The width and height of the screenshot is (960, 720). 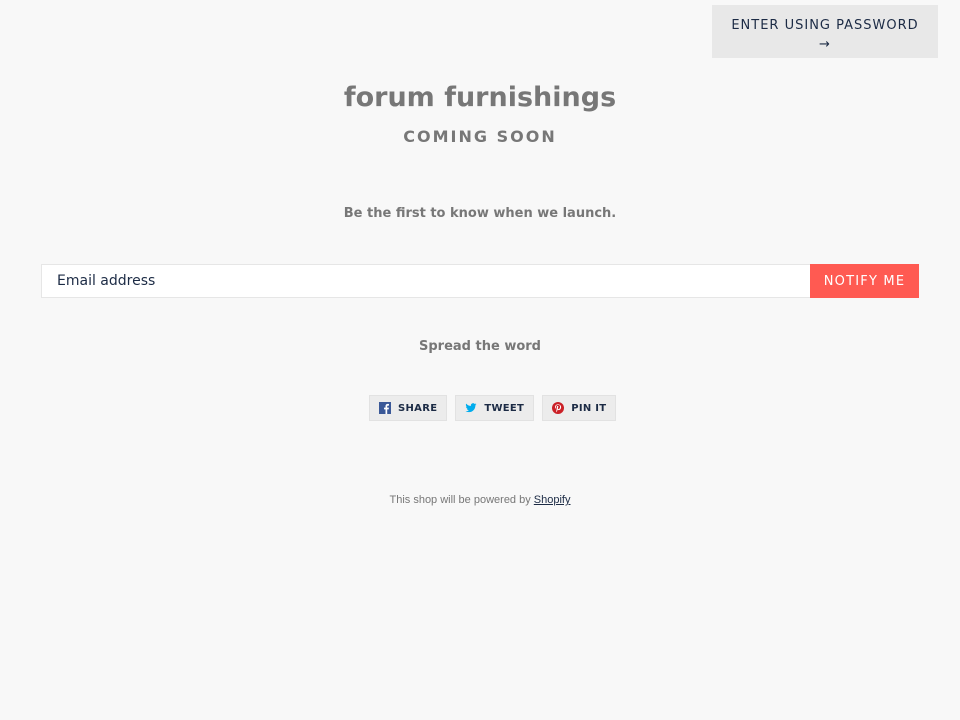 I want to click on facebook-icon, so click(x=385, y=408).